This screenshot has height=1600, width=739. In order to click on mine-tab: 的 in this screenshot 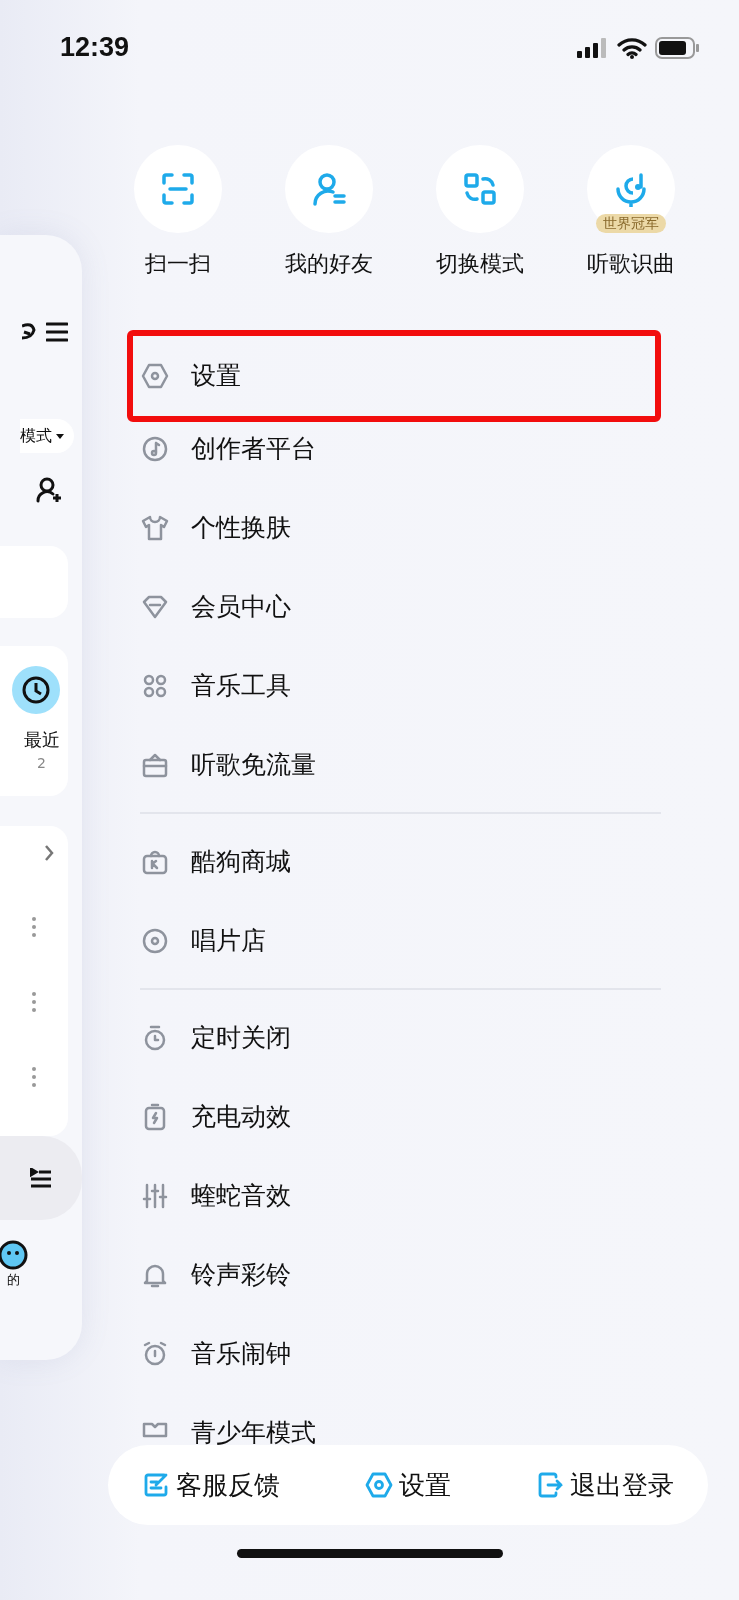, I will do `click(15, 1265)`.